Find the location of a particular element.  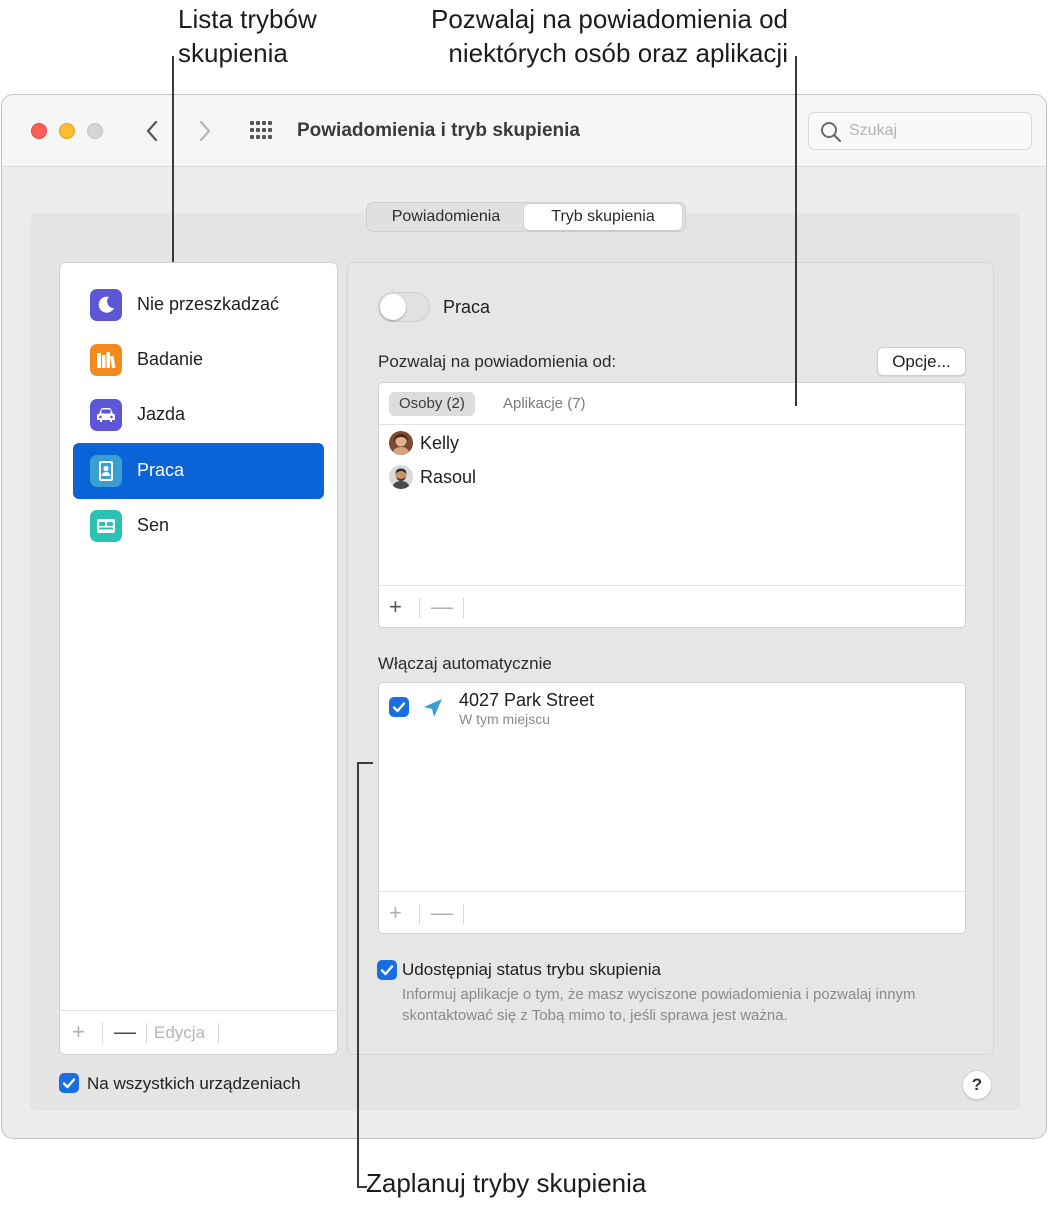

allow-notifications-label: Pozwalaj na powiadomienia od: is located at coordinates (497, 361).